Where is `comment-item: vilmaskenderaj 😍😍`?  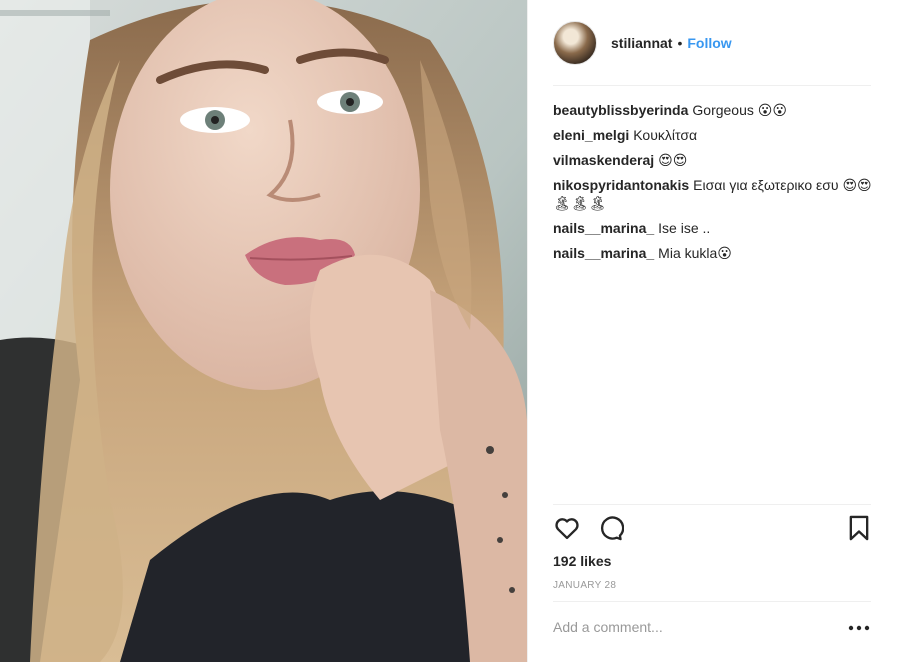 comment-item: vilmaskenderaj 😍😍 is located at coordinates (713, 160).